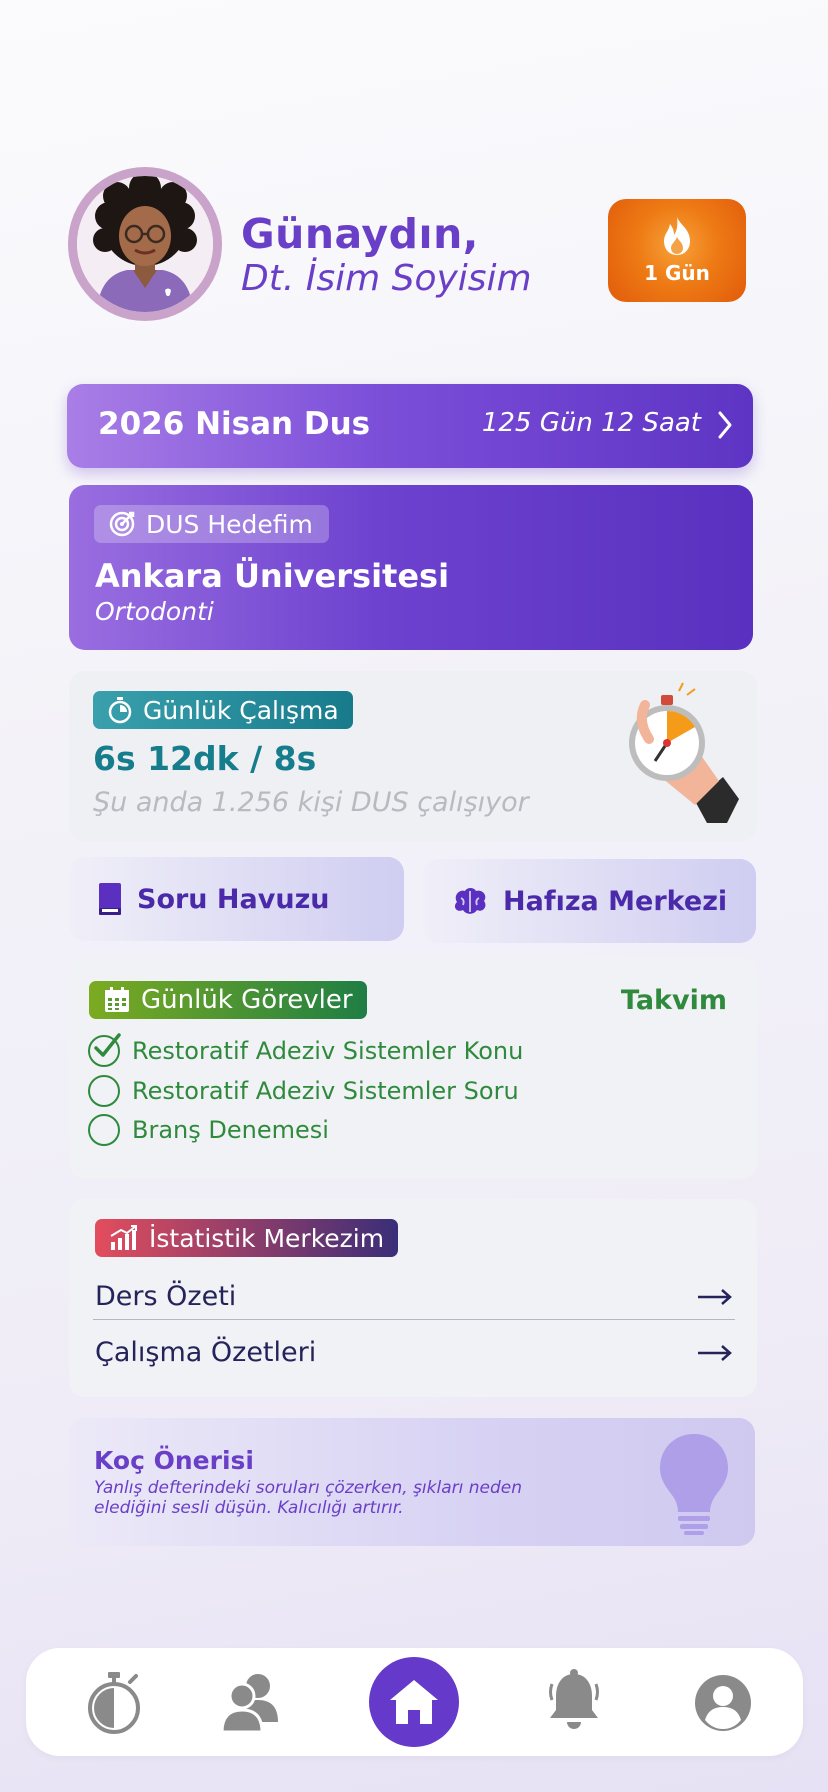  What do you see at coordinates (725, 425) in the screenshot?
I see `chevron-right-icon` at bounding box center [725, 425].